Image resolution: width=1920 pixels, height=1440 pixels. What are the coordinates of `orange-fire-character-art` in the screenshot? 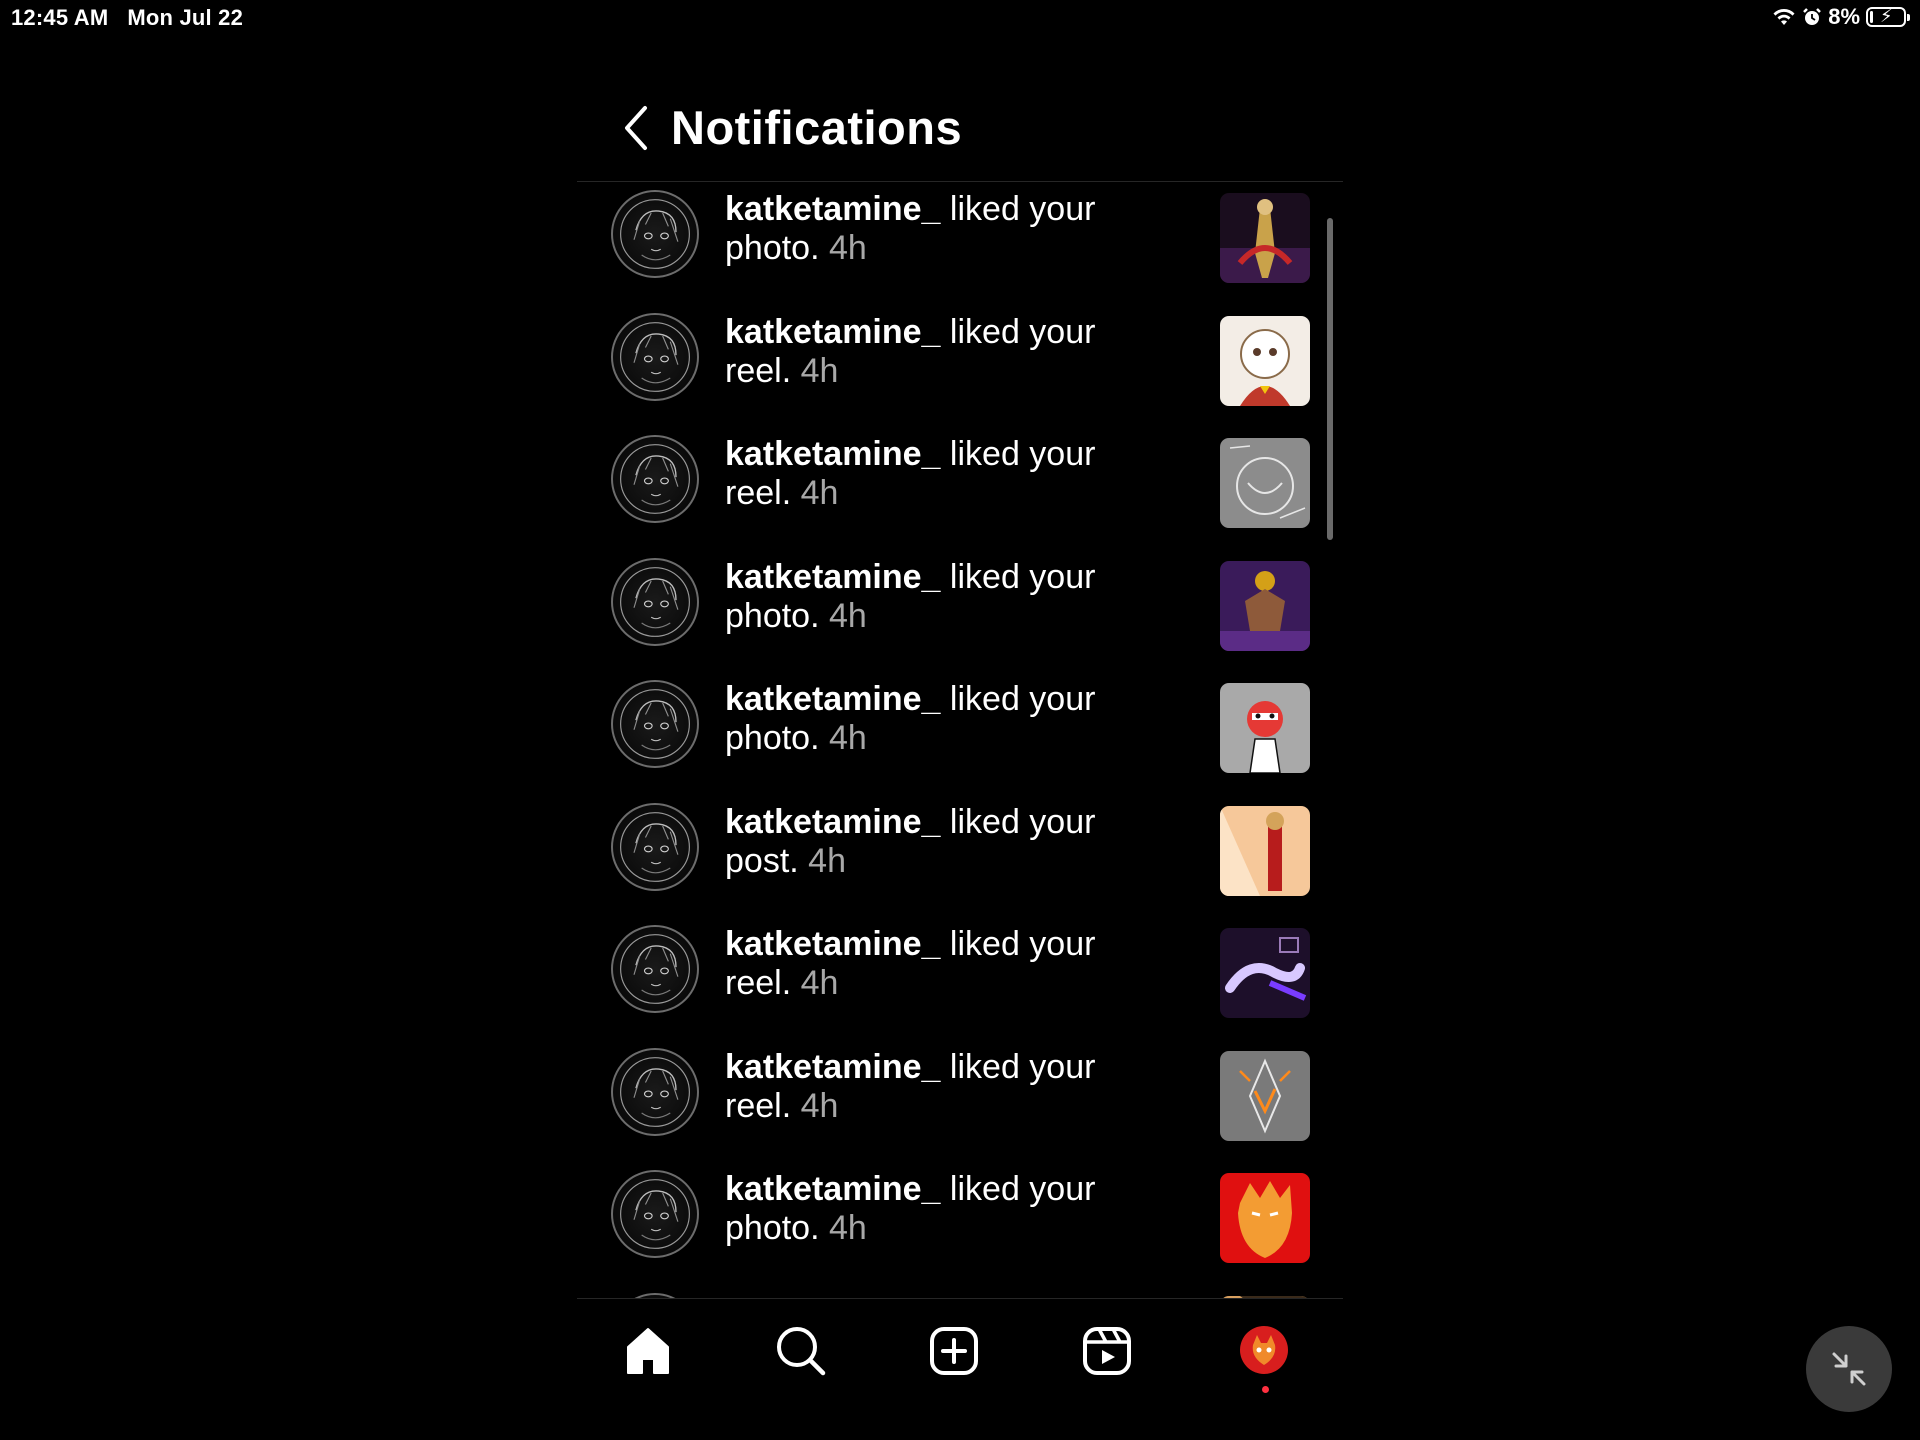 It's located at (1265, 1218).